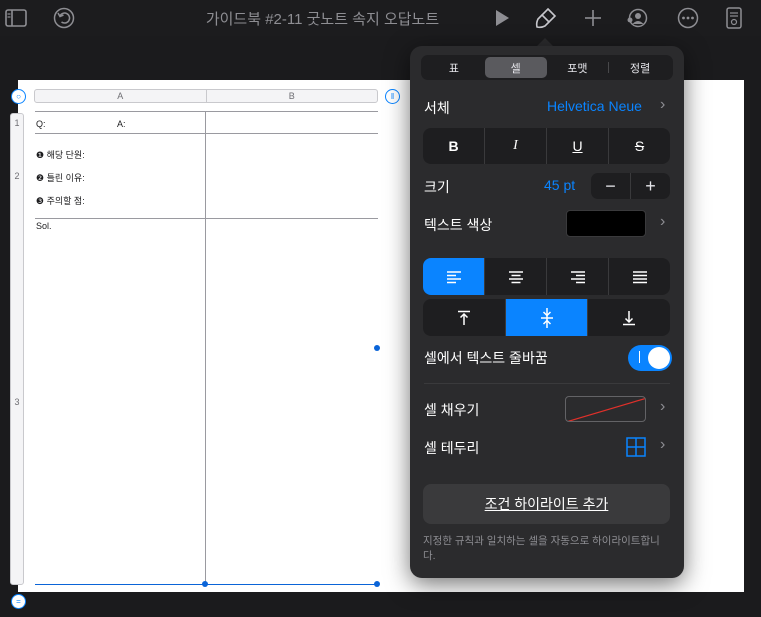  I want to click on tab-arrange: 정렬, so click(640, 67).